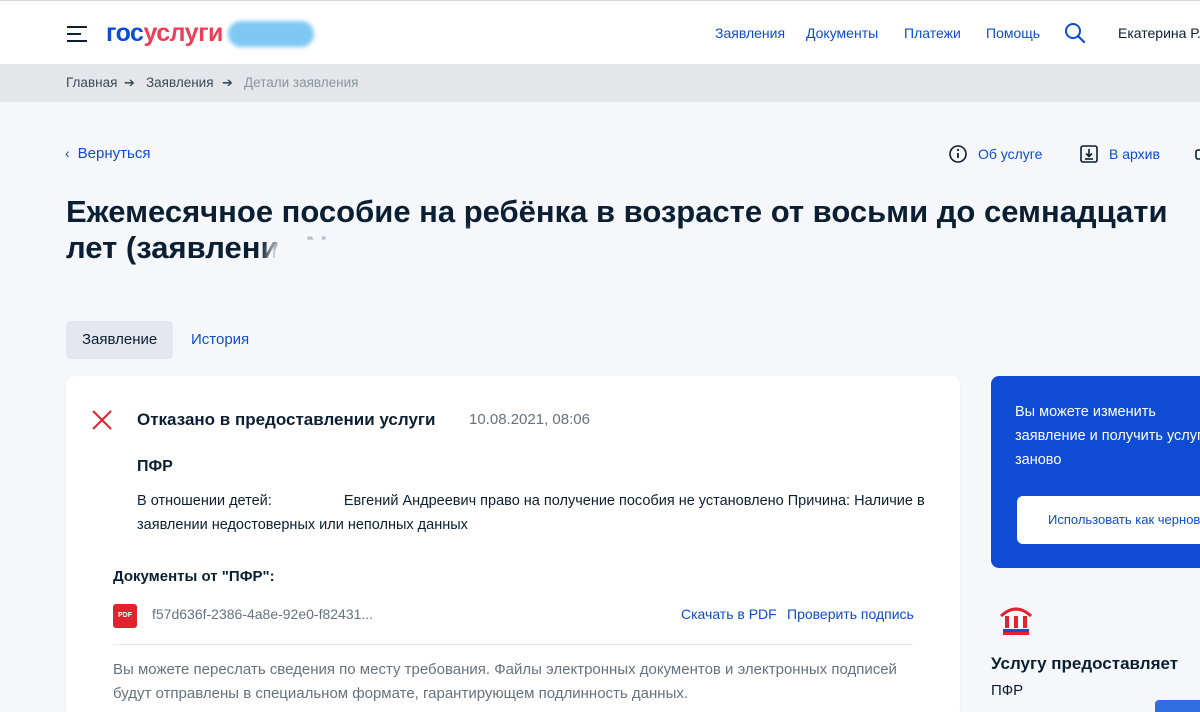 Image resolution: width=1200 pixels, height=712 pixels. What do you see at coordinates (1108, 520) in the screenshot?
I see `use-as-draft-button: Использовать как черновик` at bounding box center [1108, 520].